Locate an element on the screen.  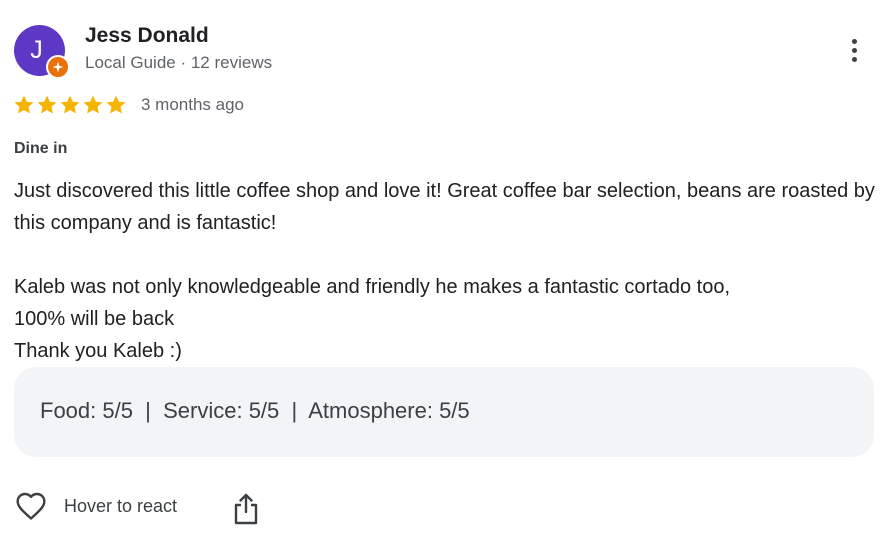
heart-icon is located at coordinates (31, 506).